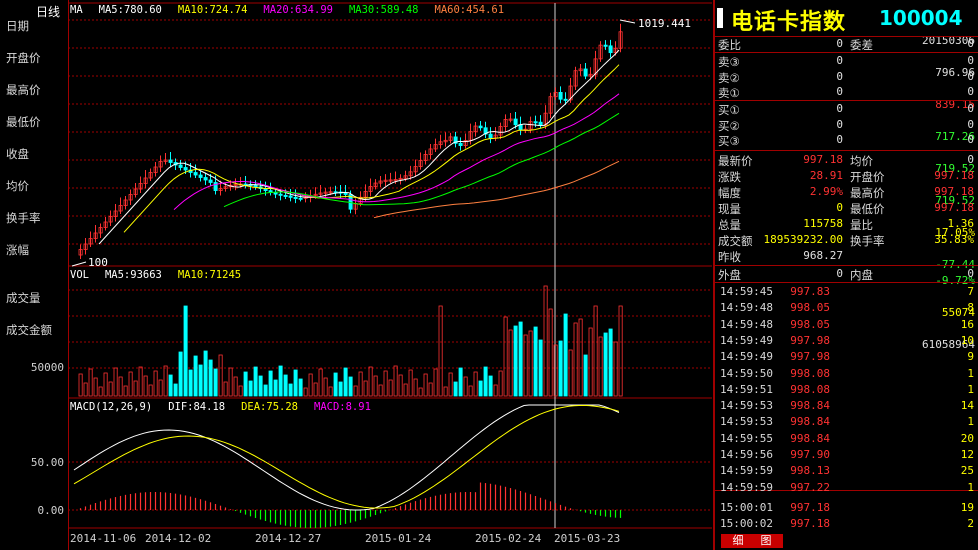 This screenshot has height=550, width=978. What do you see at coordinates (178, 538) in the screenshot?
I see `date-axis-tick: 2014-12-02` at bounding box center [178, 538].